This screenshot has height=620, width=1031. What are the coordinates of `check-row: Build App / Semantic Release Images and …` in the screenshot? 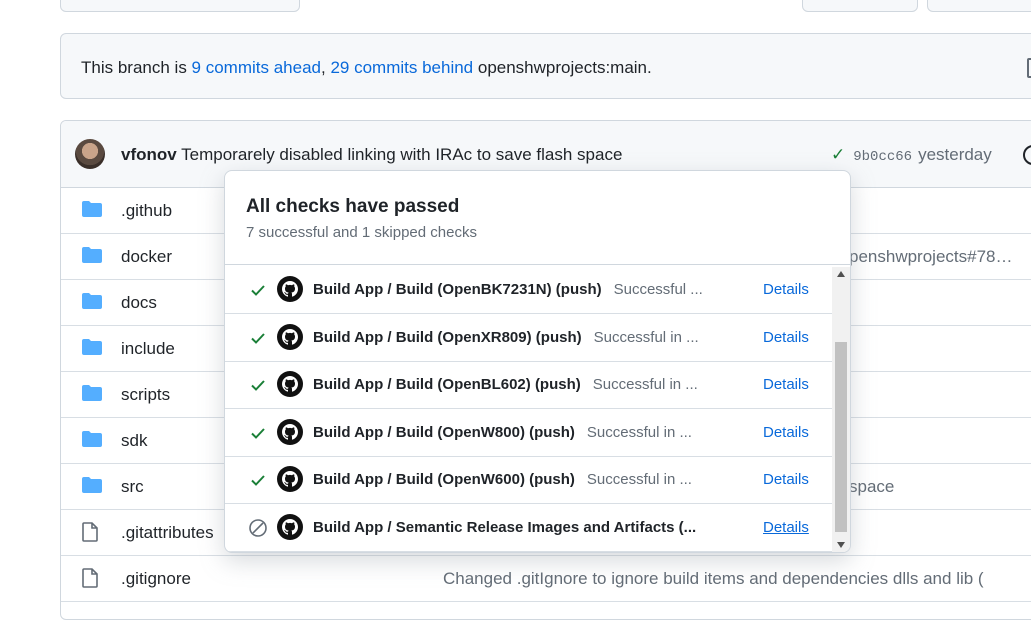 It's located at (528, 528).